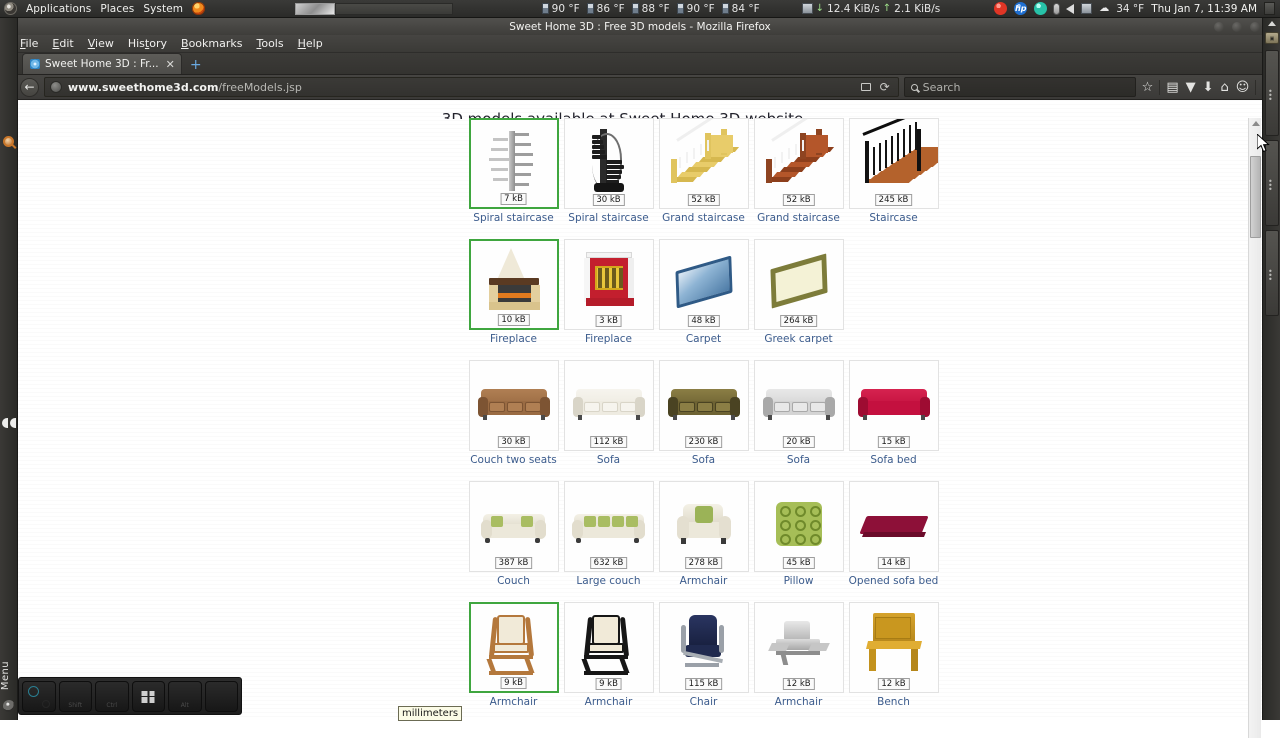 This screenshot has height=738, width=1280. Describe the element at coordinates (169, 64) in the screenshot. I see `close-icon: ✕` at that location.